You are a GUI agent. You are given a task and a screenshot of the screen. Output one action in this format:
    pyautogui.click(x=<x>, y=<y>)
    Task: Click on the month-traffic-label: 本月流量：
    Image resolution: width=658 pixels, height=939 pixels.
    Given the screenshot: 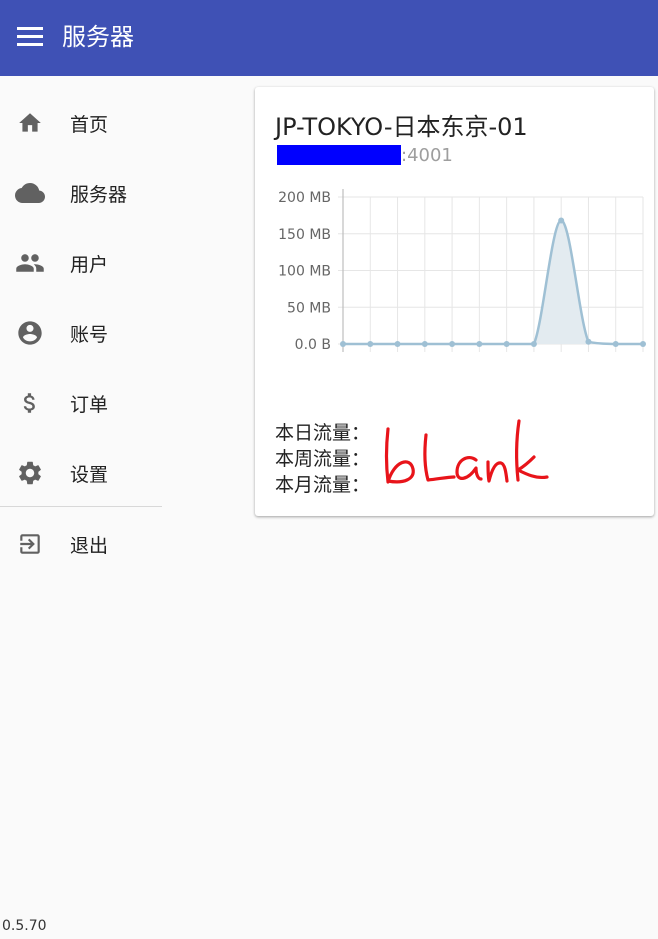 What is the action you would take?
    pyautogui.click(x=323, y=485)
    